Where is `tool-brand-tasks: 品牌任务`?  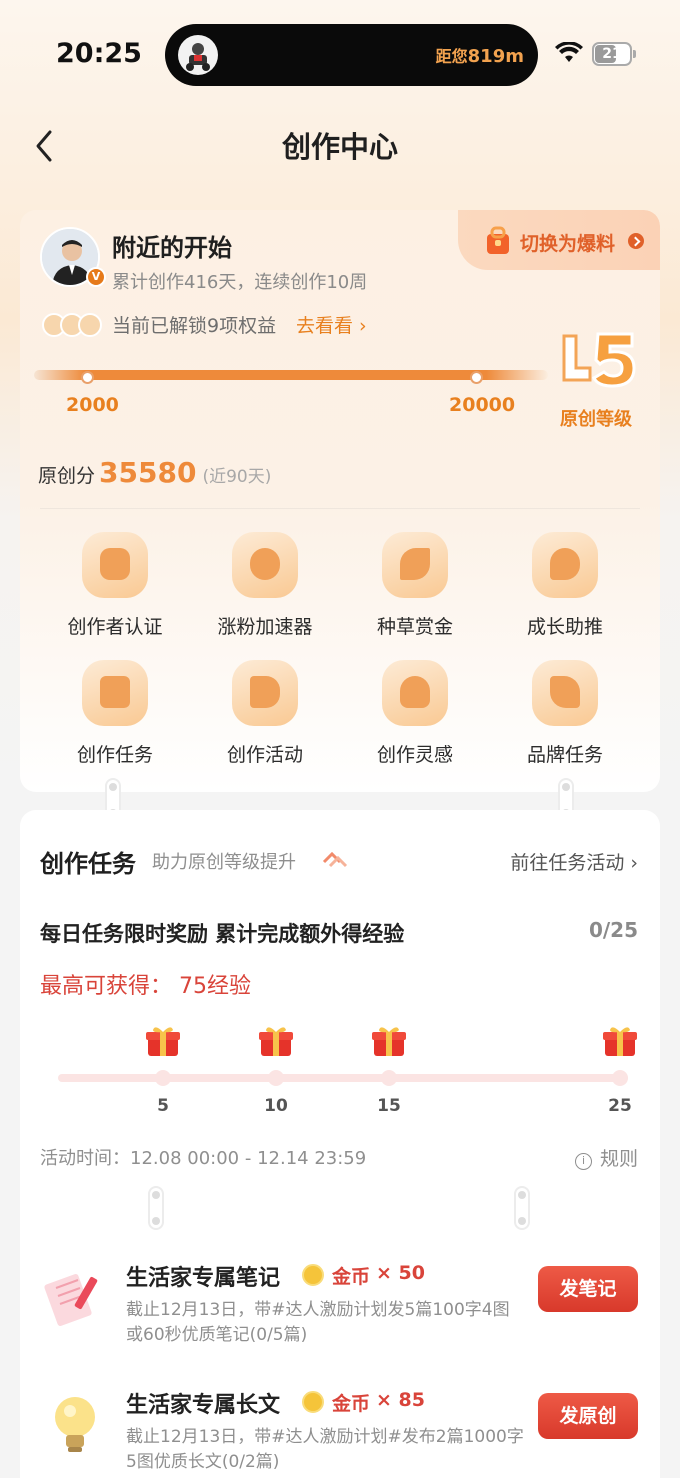 tool-brand-tasks: 品牌任务 is located at coordinates (565, 720).